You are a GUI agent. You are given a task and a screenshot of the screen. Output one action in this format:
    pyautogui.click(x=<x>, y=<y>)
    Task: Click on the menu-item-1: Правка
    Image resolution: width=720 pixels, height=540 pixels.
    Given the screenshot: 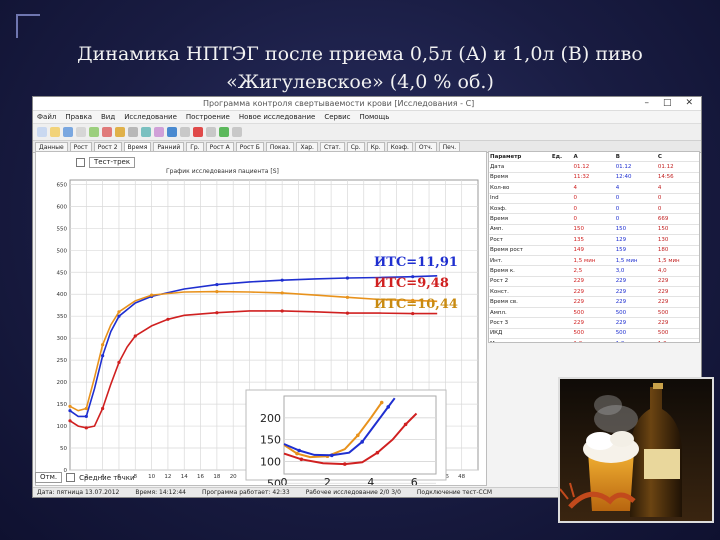 What is the action you would take?
    pyautogui.click(x=78, y=117)
    